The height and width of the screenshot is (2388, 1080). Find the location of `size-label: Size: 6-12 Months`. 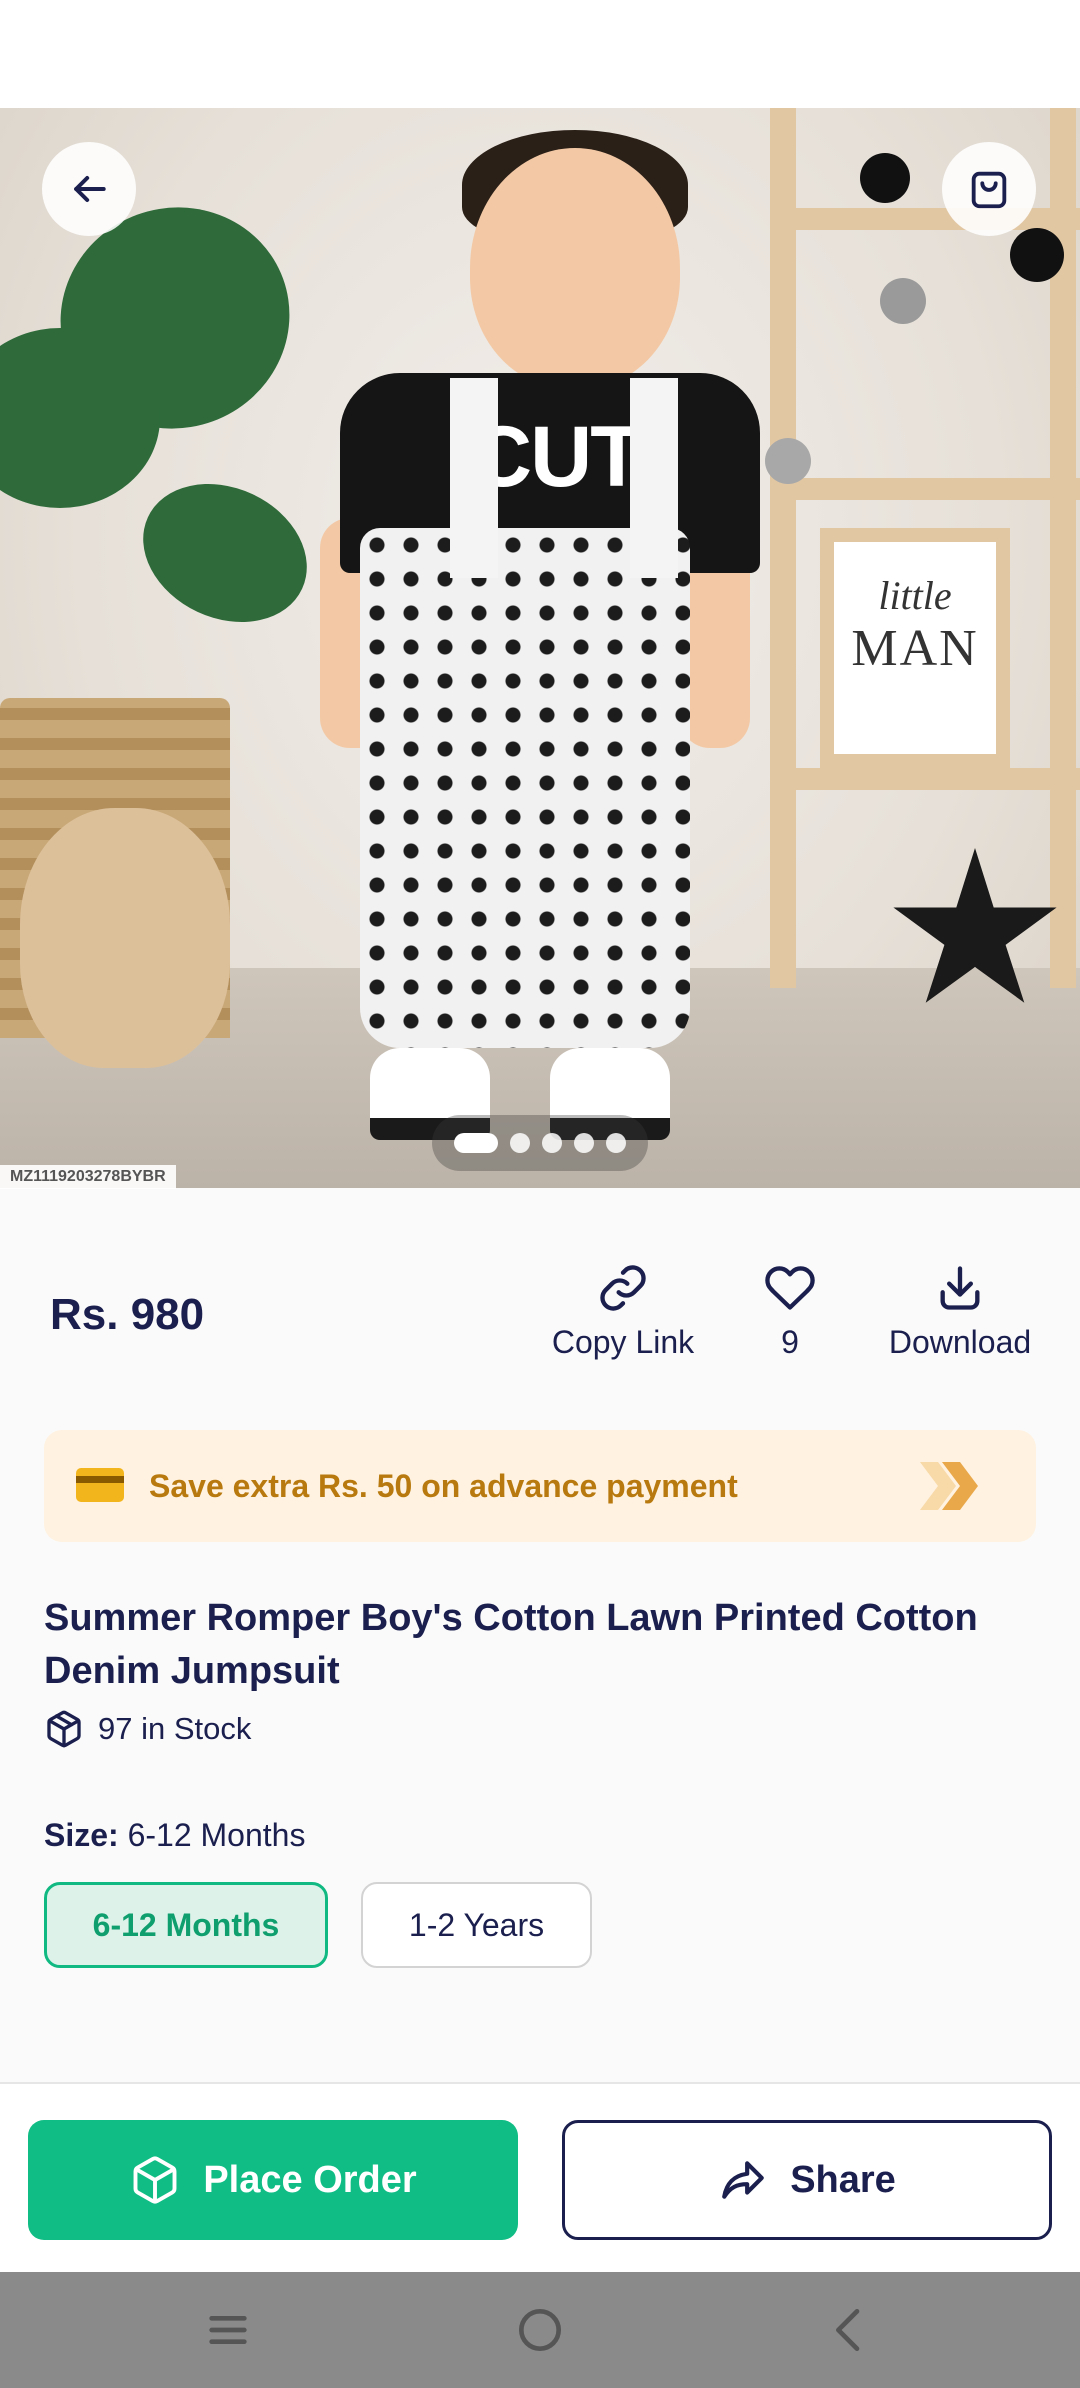

size-label: Size: 6-12 Months is located at coordinates (175, 1835).